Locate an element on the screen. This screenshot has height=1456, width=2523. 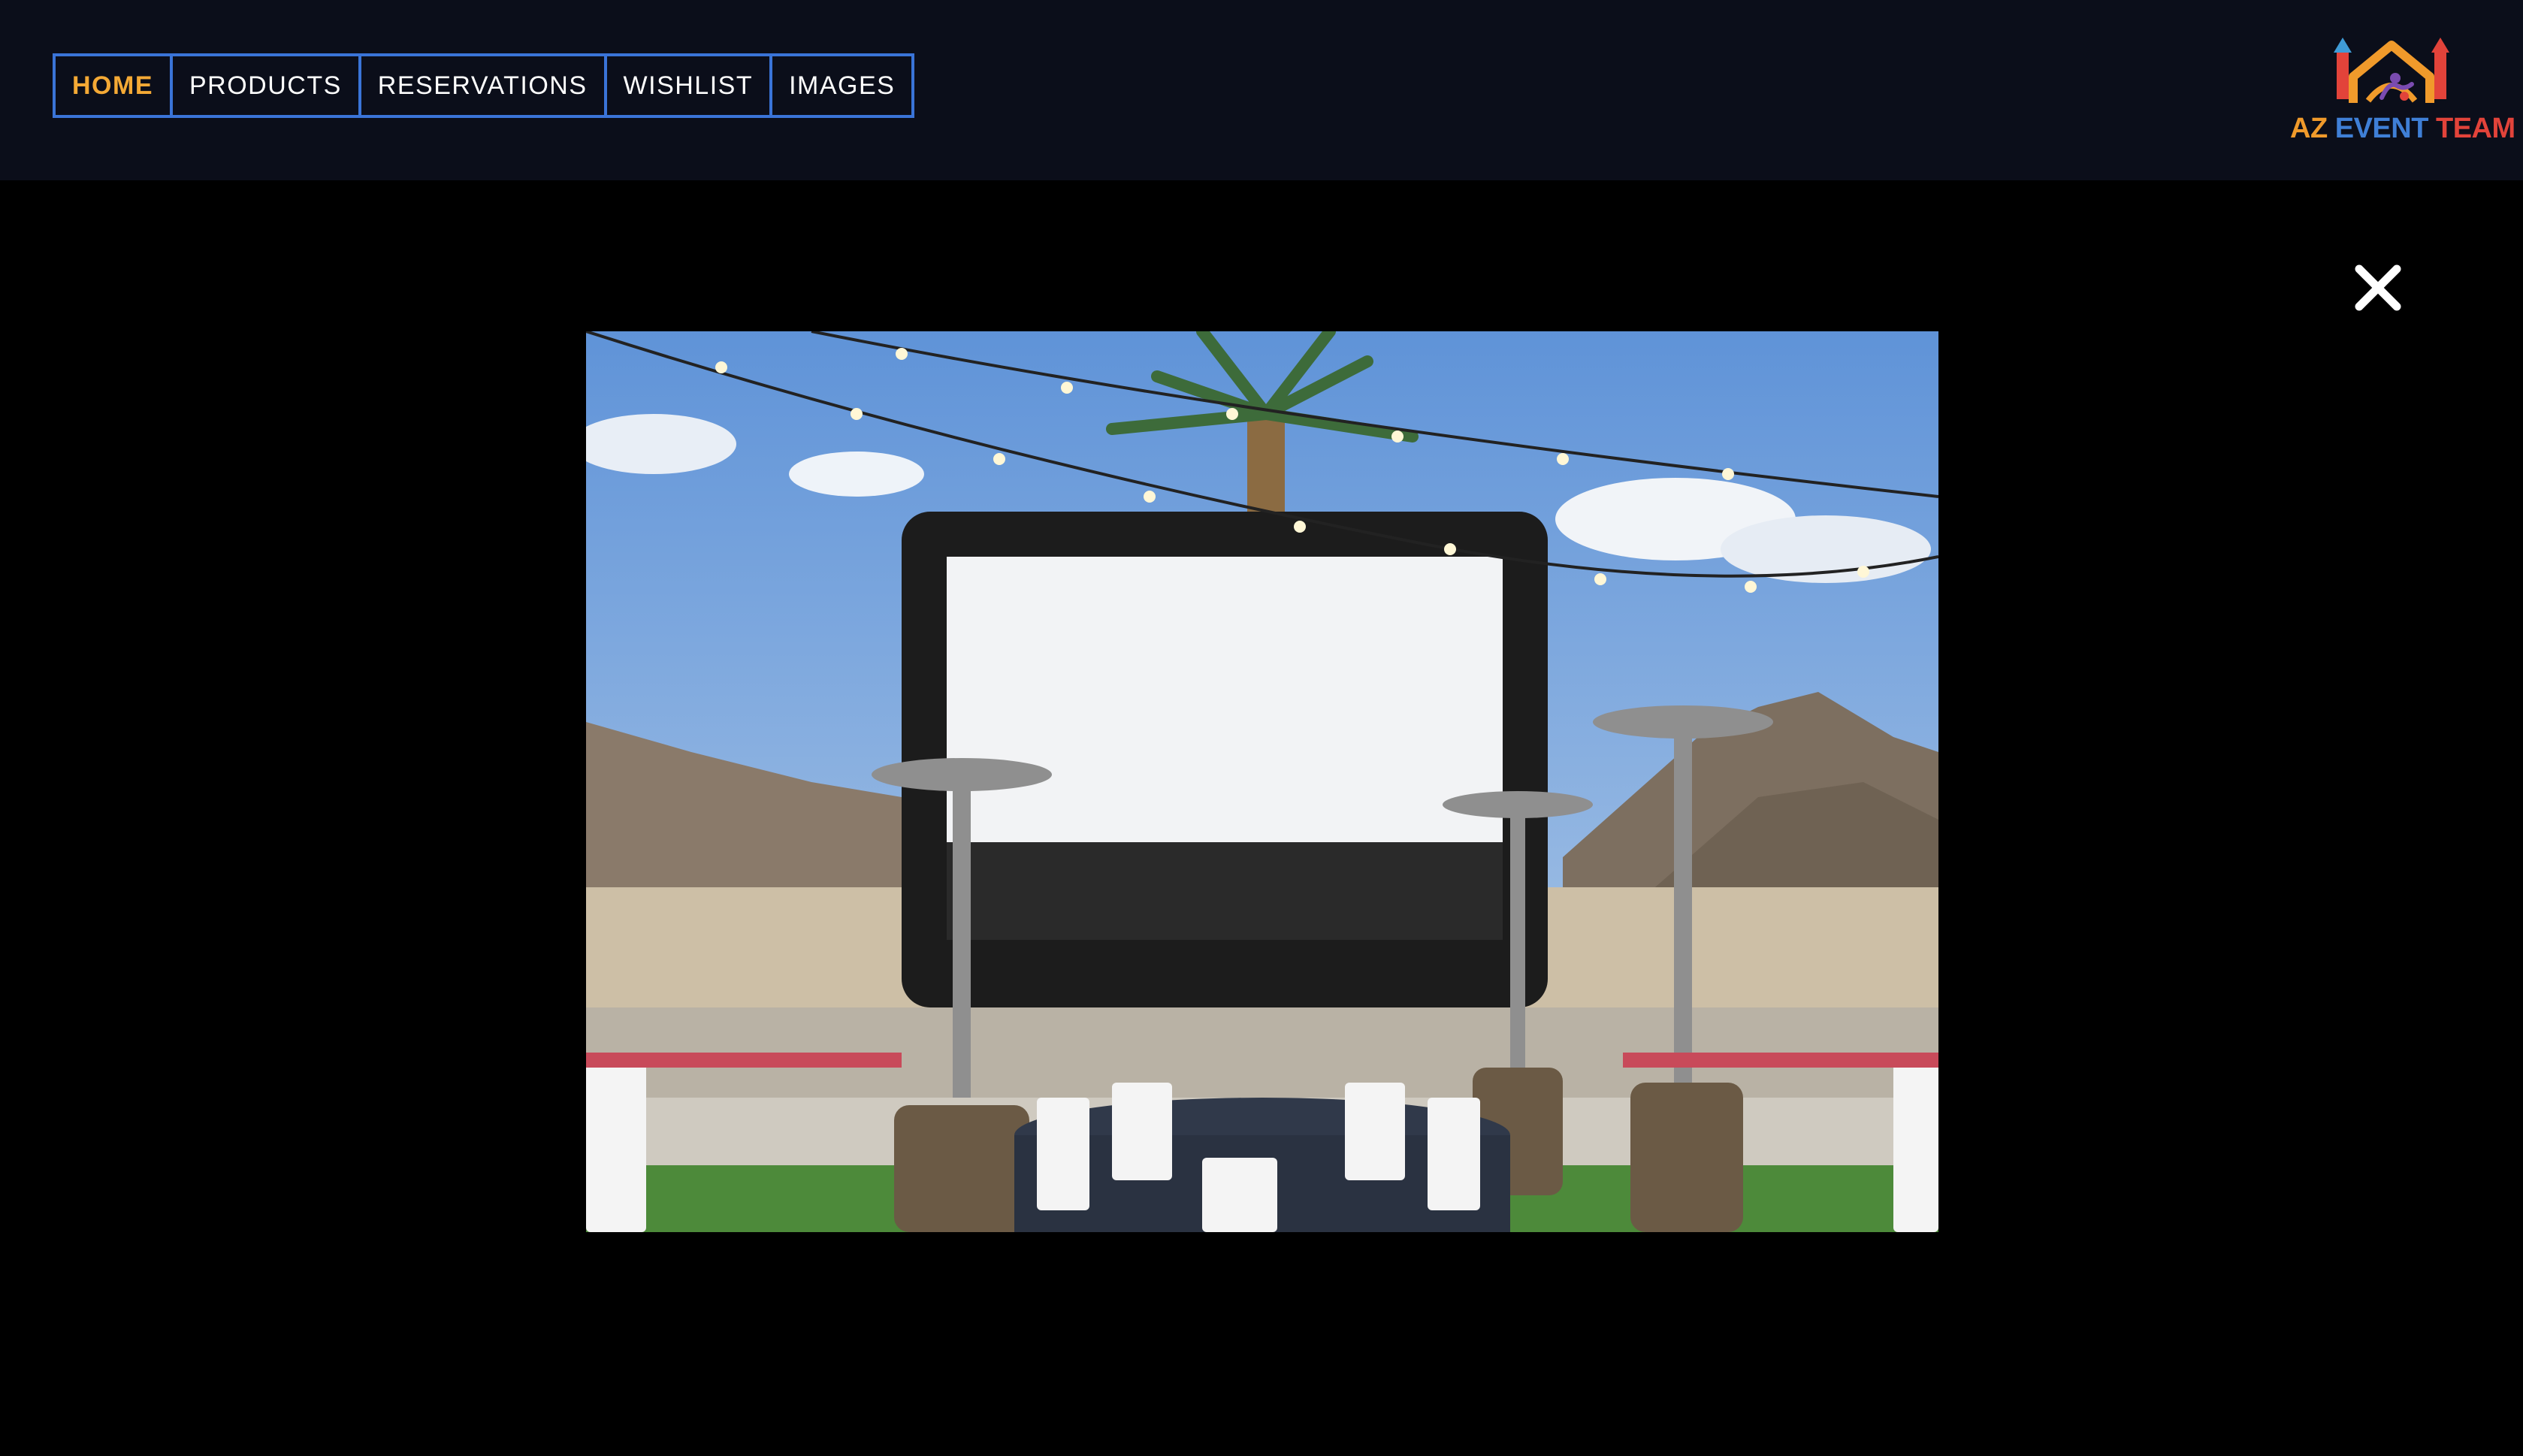
close-icon is located at coordinates (2378, 287).